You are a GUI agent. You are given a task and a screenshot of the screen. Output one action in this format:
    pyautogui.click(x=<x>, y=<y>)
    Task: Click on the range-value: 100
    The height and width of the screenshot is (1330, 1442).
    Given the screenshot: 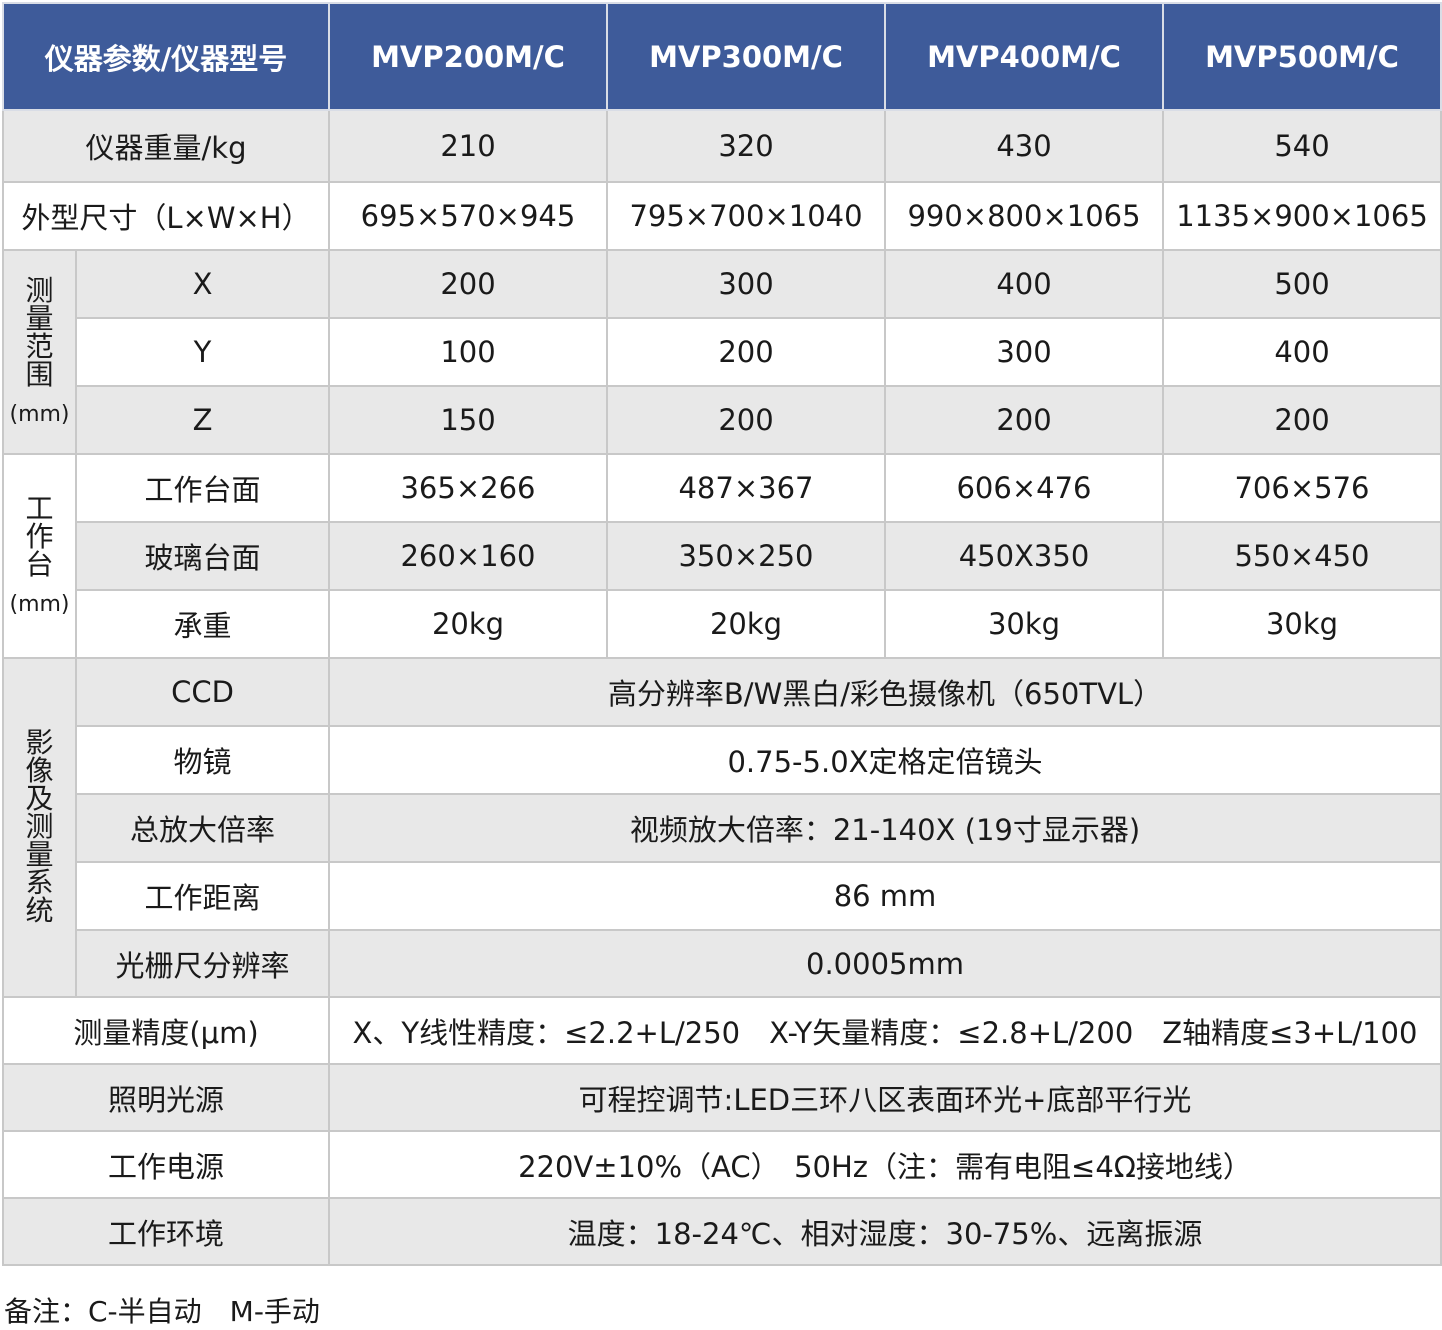 What is the action you would take?
    pyautogui.click(x=468, y=352)
    